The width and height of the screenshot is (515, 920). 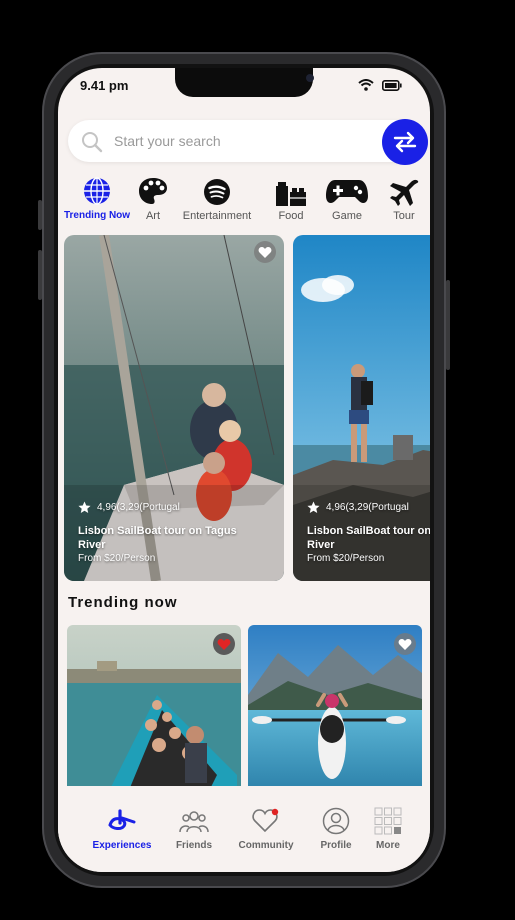 I want to click on section-title: Trending now, so click(x=123, y=602).